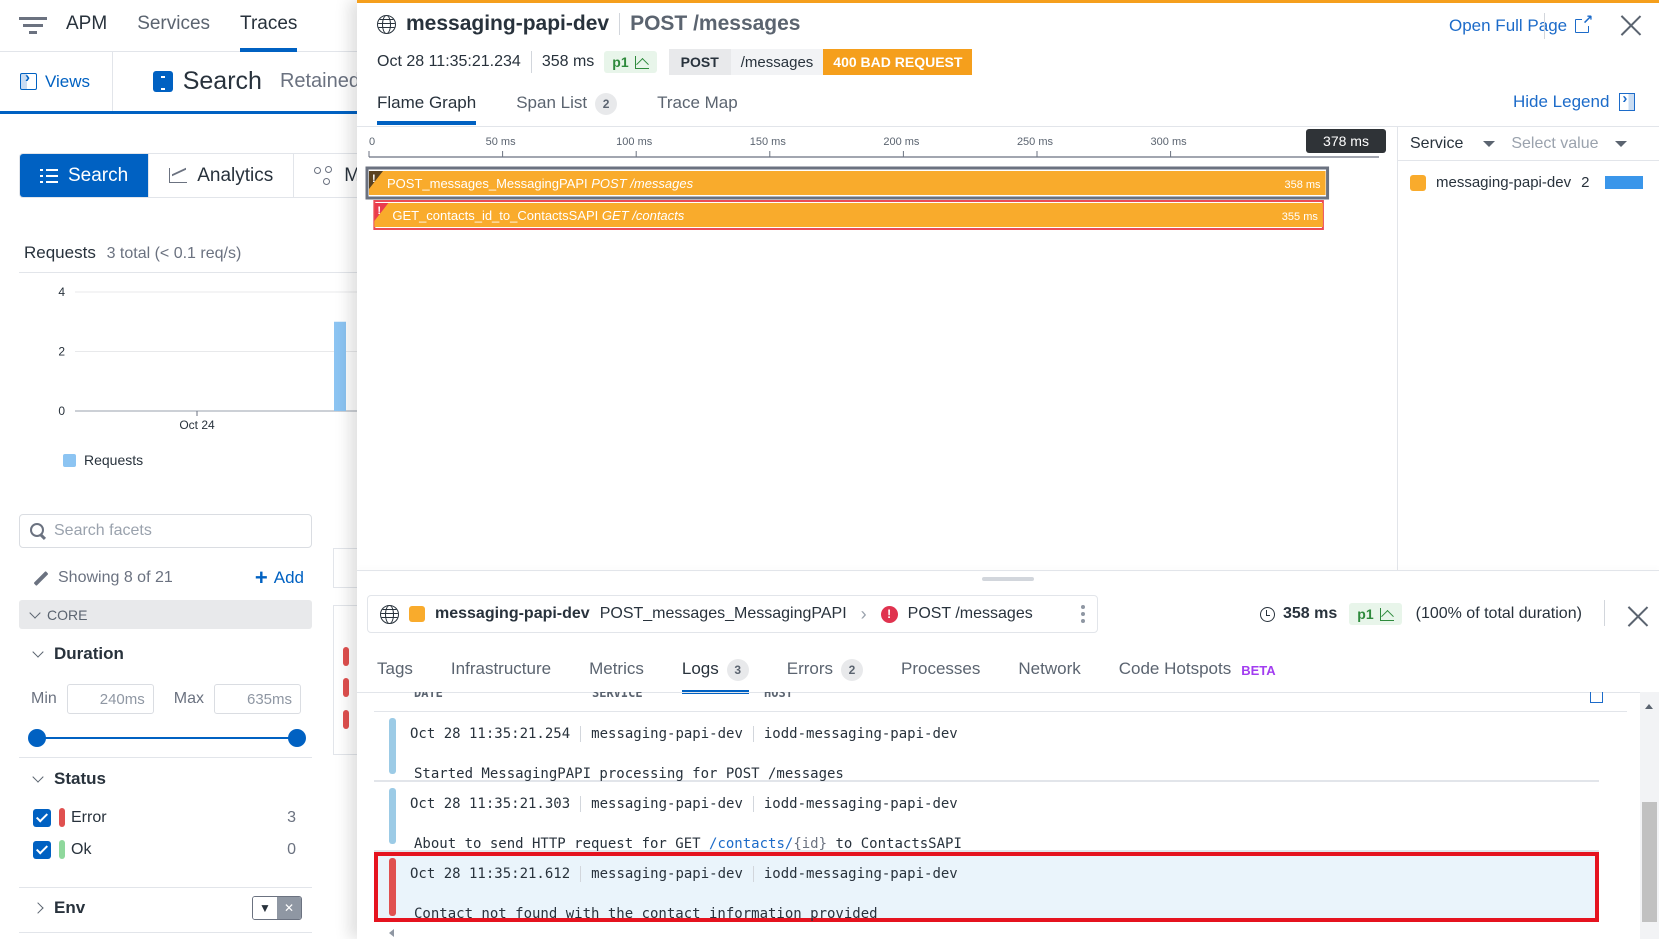 This screenshot has width=1659, height=939. I want to click on tab-infrastructure: Infrastructure, so click(501, 674).